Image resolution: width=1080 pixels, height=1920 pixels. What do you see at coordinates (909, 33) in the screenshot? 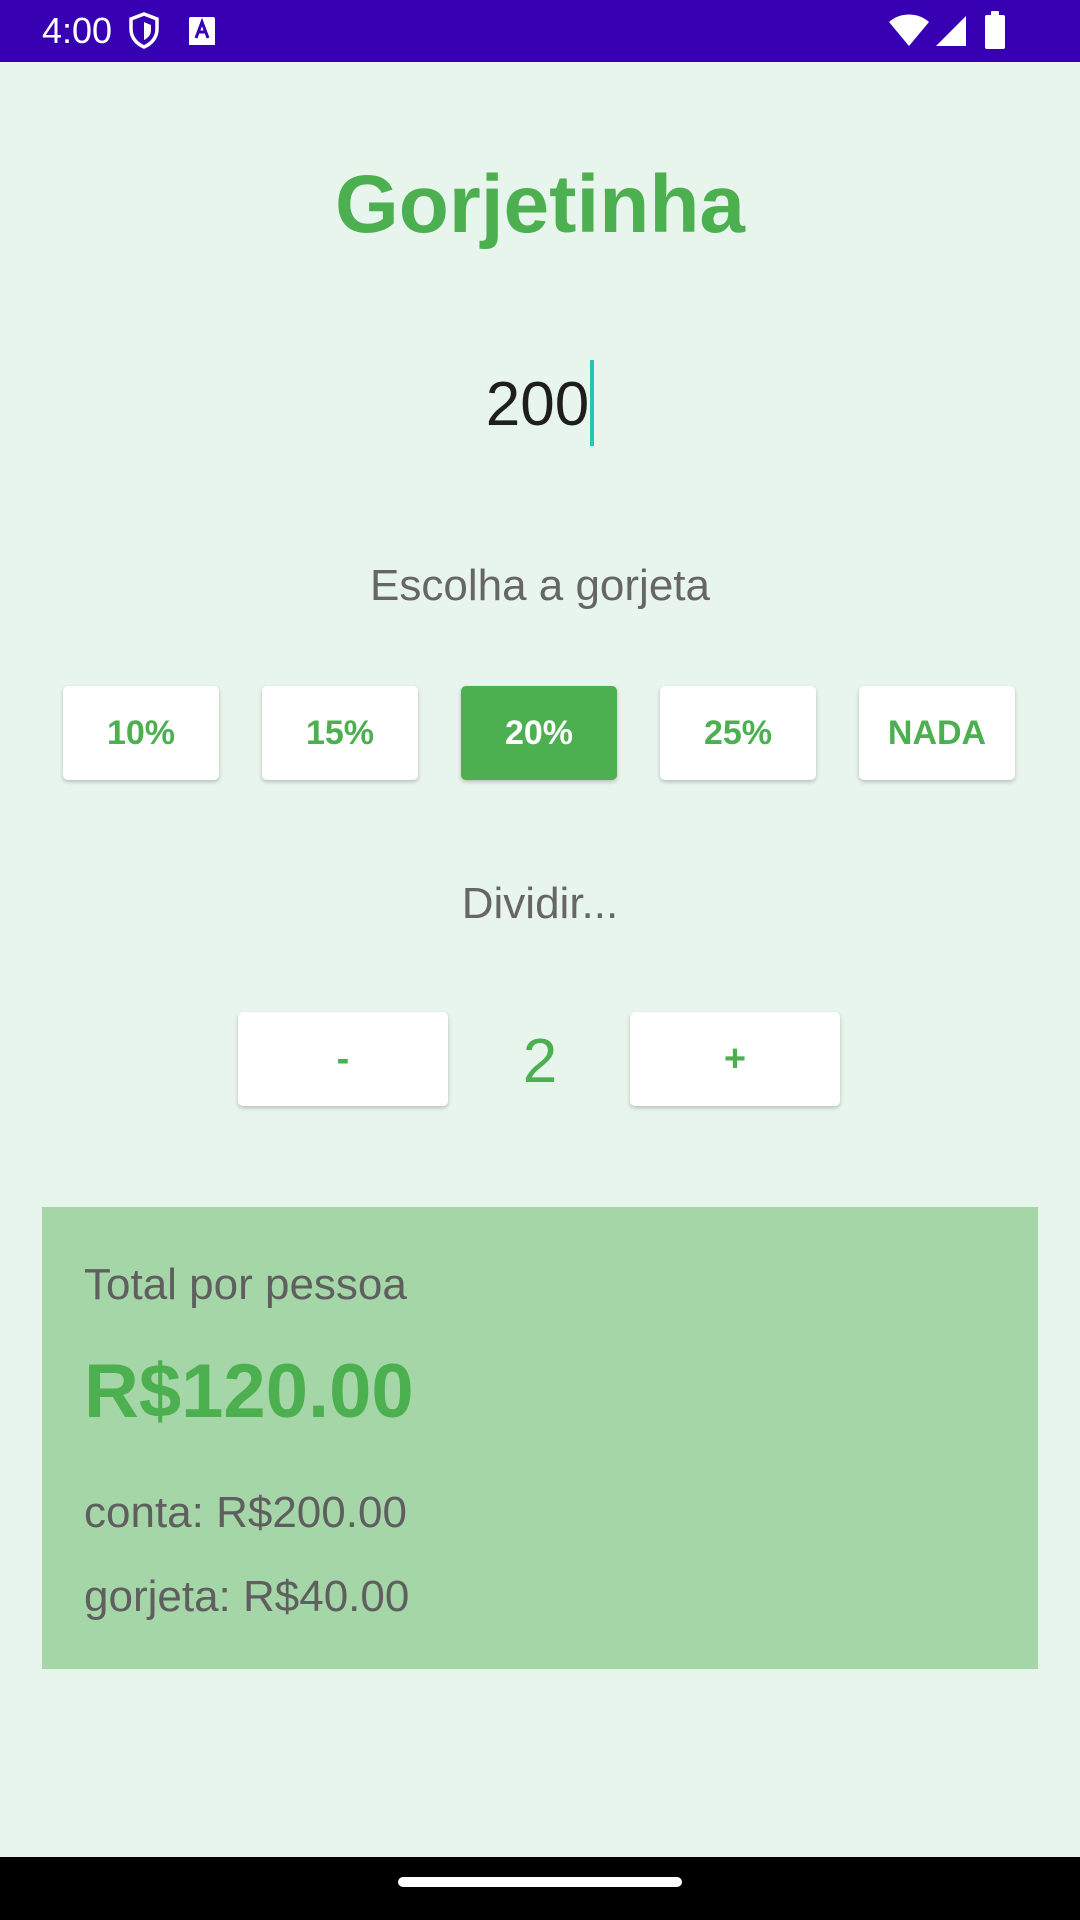
I see `wifi-icon` at bounding box center [909, 33].